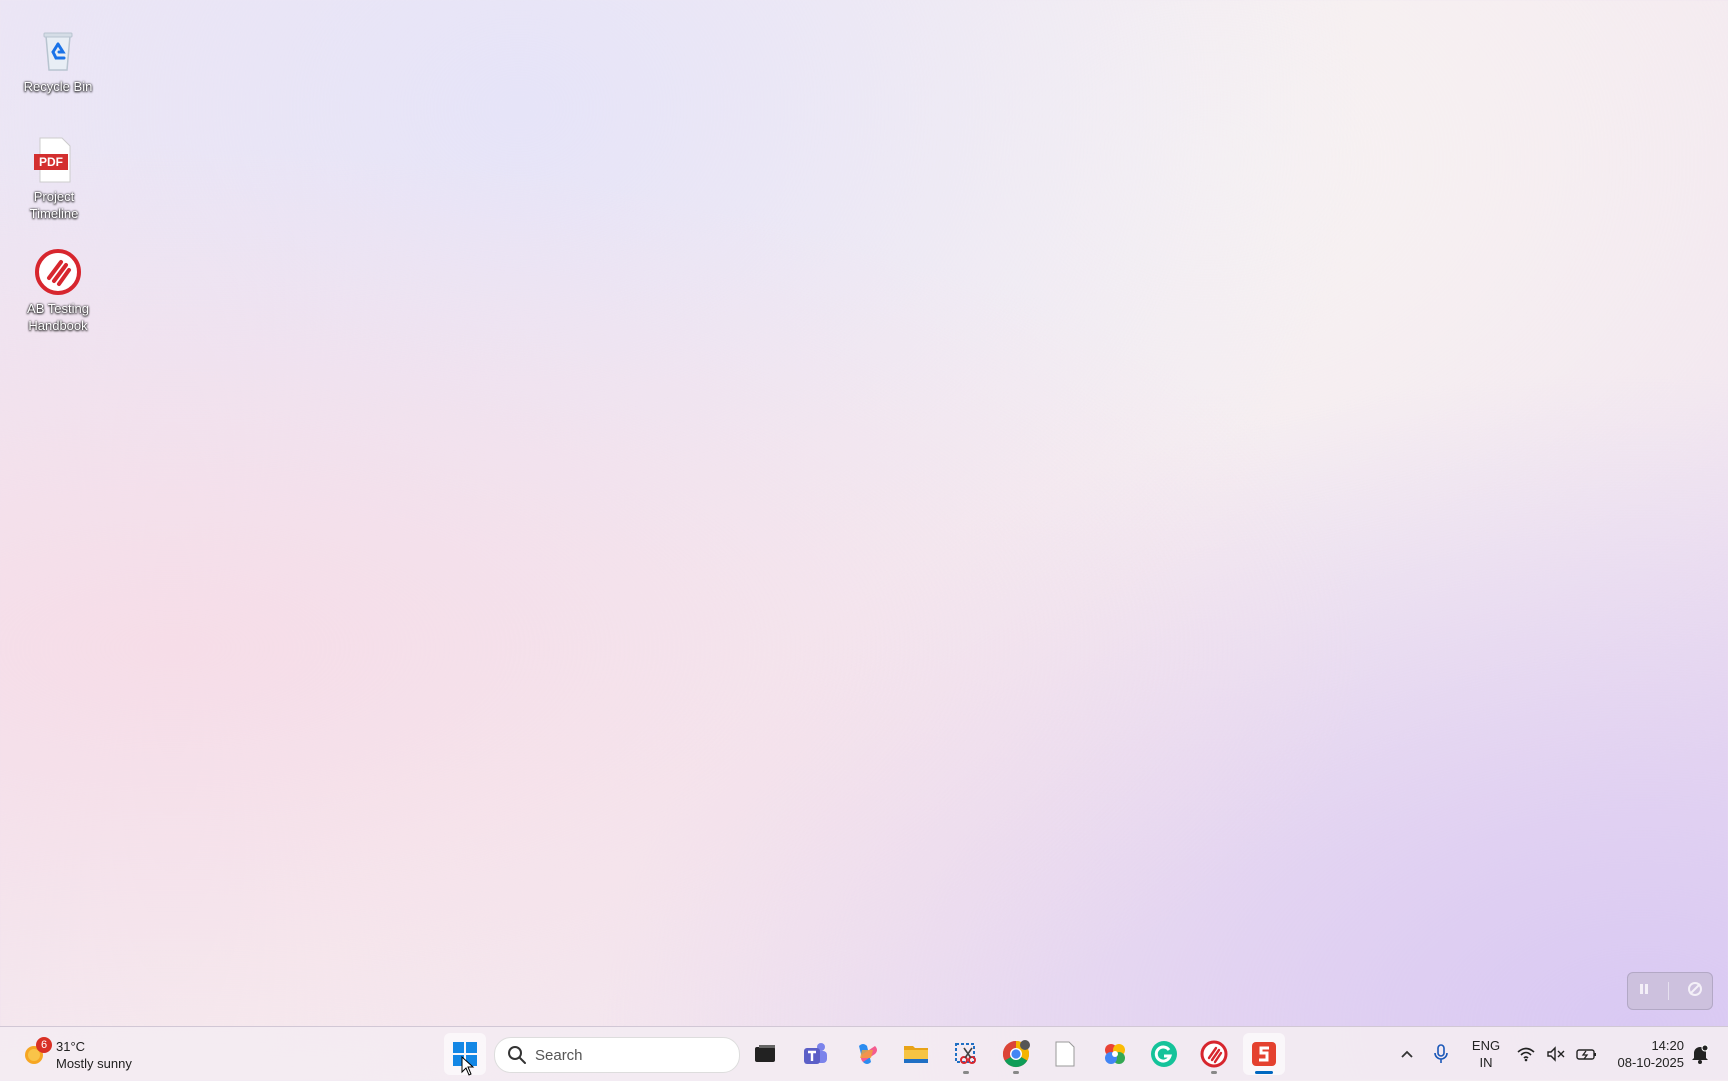 Image resolution: width=1728 pixels, height=1081 pixels. I want to click on search-placeholder: Search, so click(559, 1055).